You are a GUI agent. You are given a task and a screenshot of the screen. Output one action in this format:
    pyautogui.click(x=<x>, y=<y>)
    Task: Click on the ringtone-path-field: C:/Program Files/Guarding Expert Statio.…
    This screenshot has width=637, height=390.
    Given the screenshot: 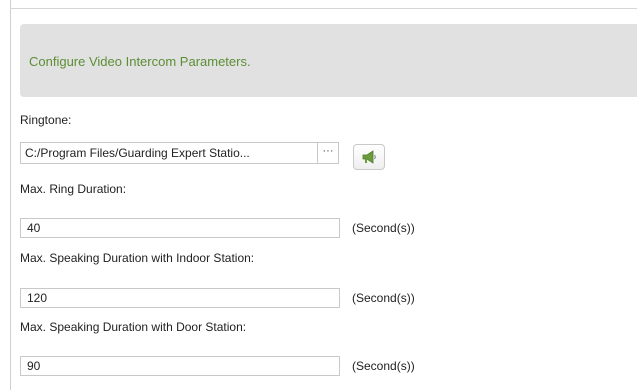 What is the action you would take?
    pyautogui.click(x=168, y=153)
    